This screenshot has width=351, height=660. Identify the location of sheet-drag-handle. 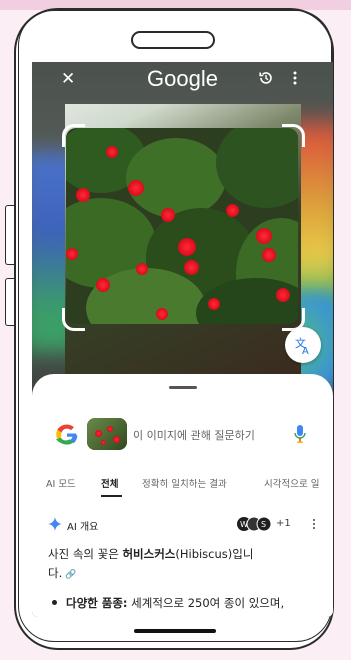
(183, 387).